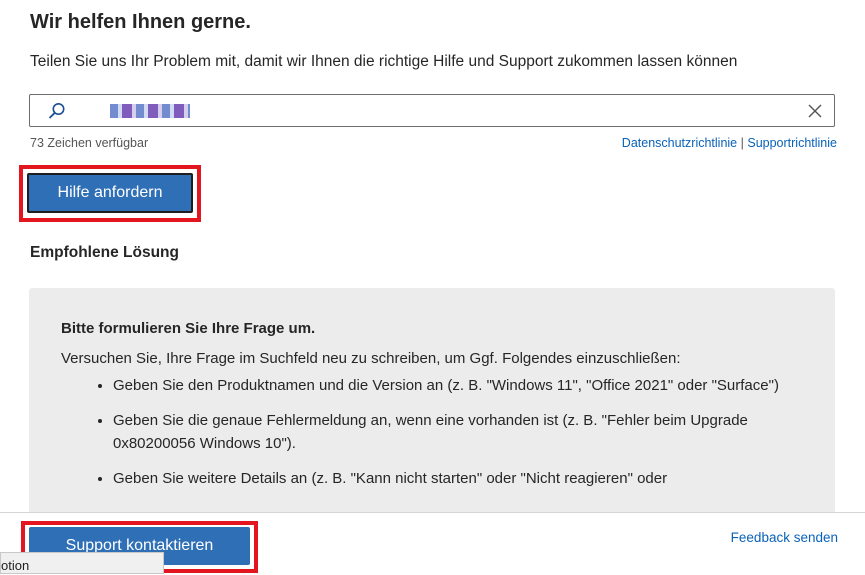  Describe the element at coordinates (56, 111) in the screenshot. I see `search-icon` at that location.